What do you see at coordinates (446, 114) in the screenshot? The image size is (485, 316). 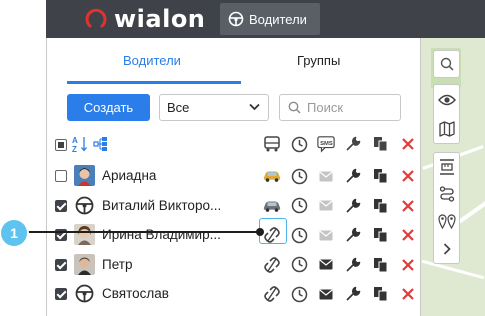 I see `map-view-tools` at bounding box center [446, 114].